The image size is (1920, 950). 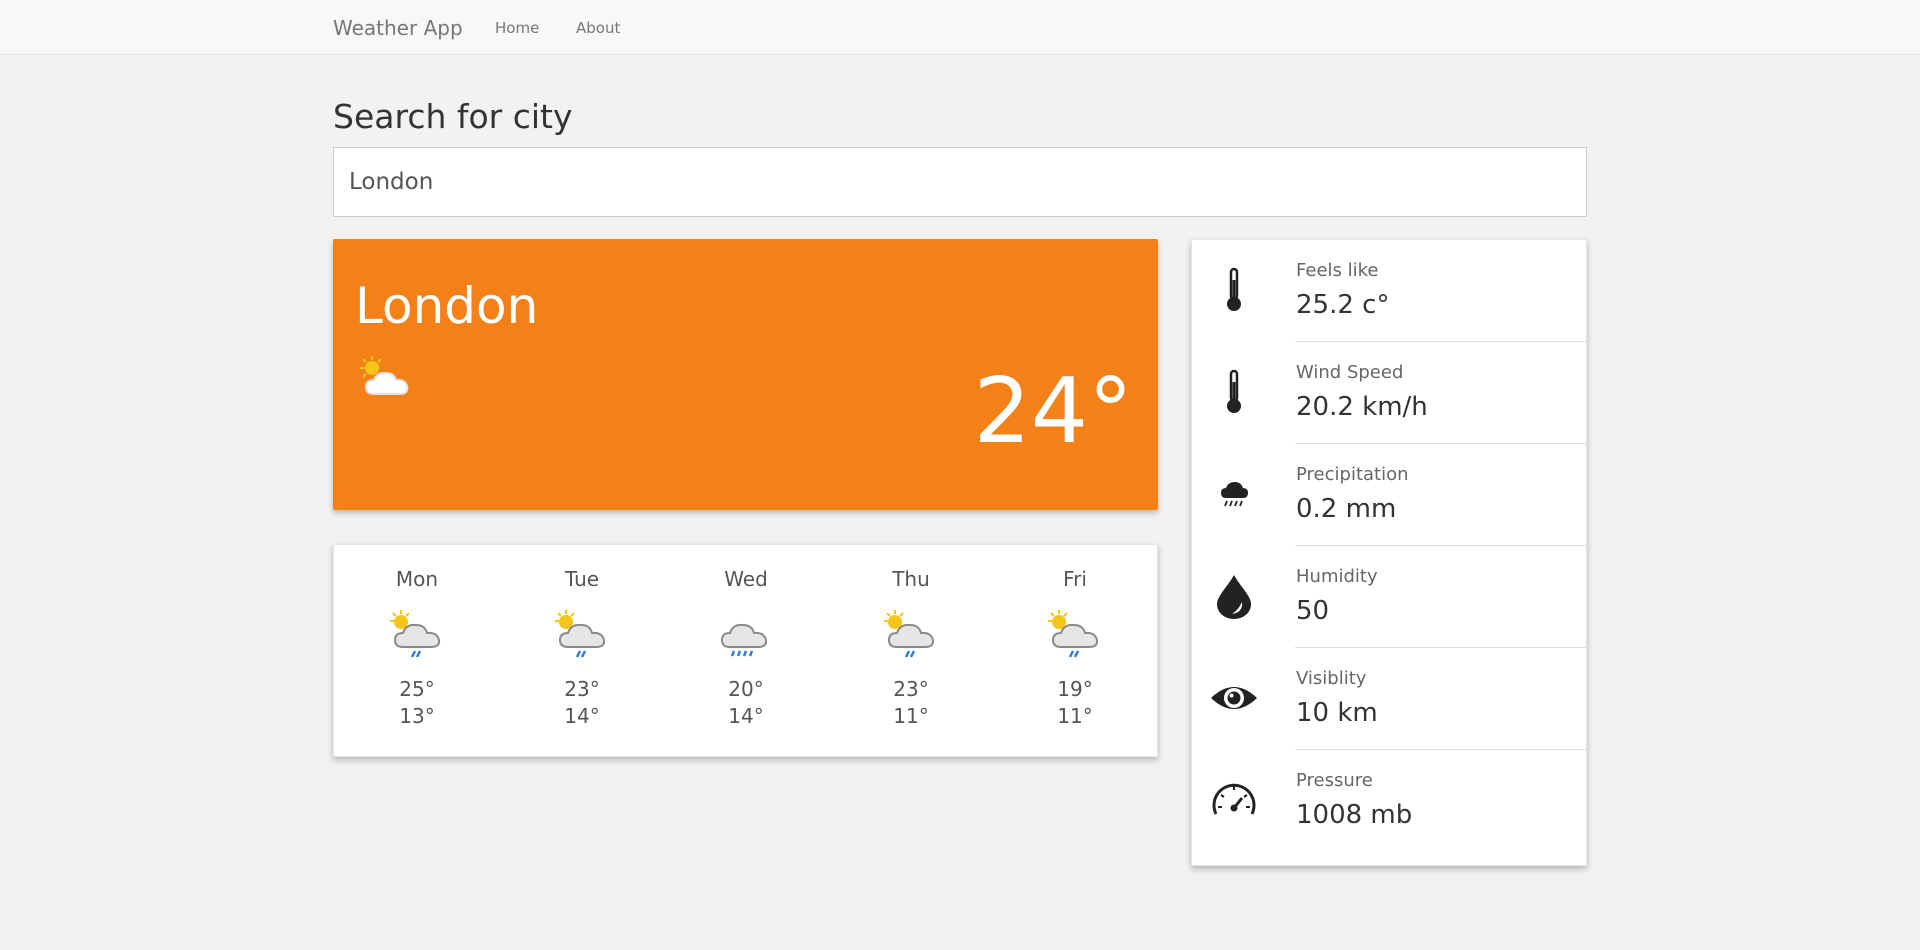 I want to click on detail-pressure: Pressure 1008 mb, so click(x=1390, y=801).